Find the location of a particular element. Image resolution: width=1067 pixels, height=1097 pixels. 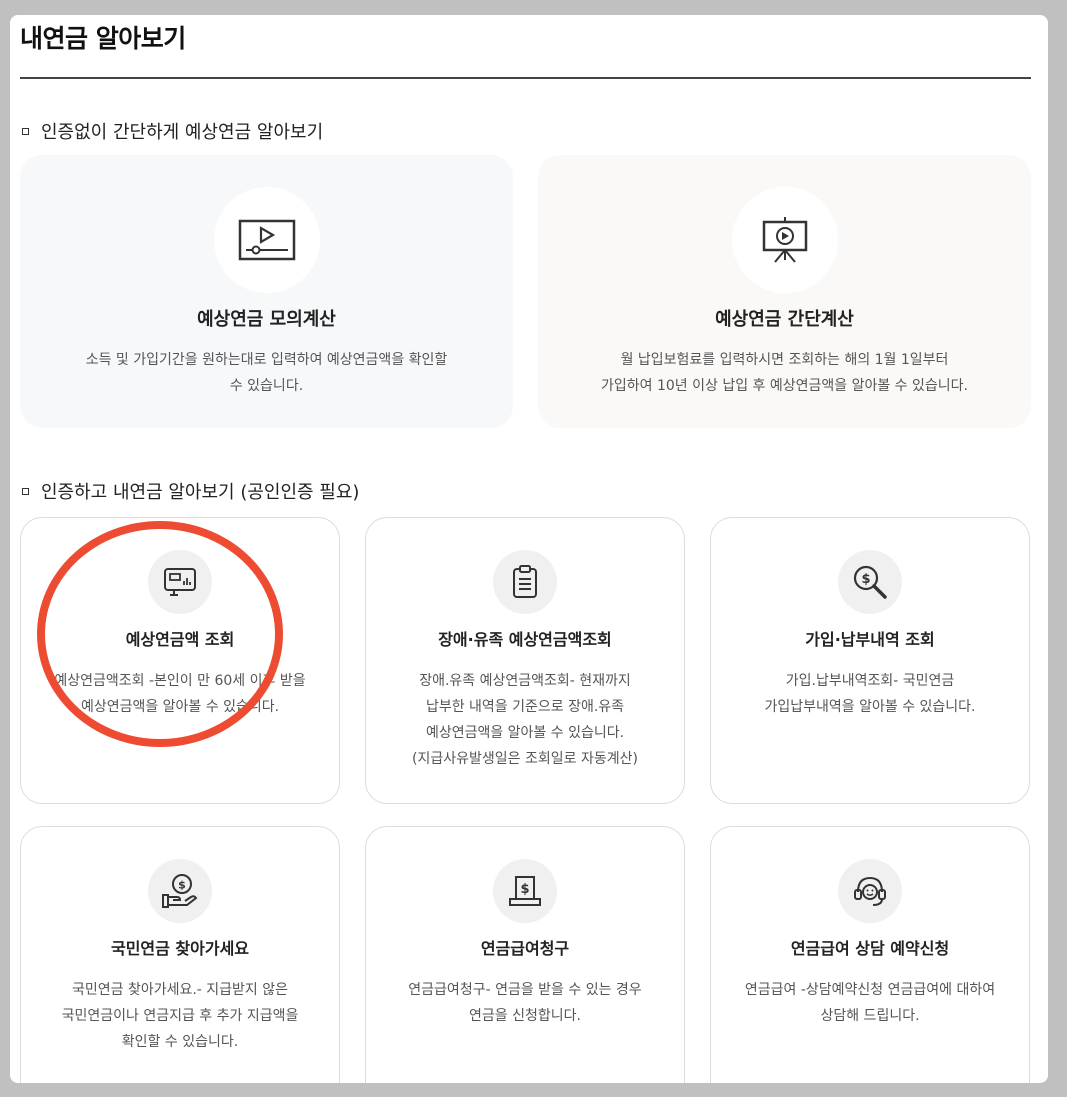

desc-line: 가입납부내역을 알아볼 수 있습니다. is located at coordinates (870, 707).